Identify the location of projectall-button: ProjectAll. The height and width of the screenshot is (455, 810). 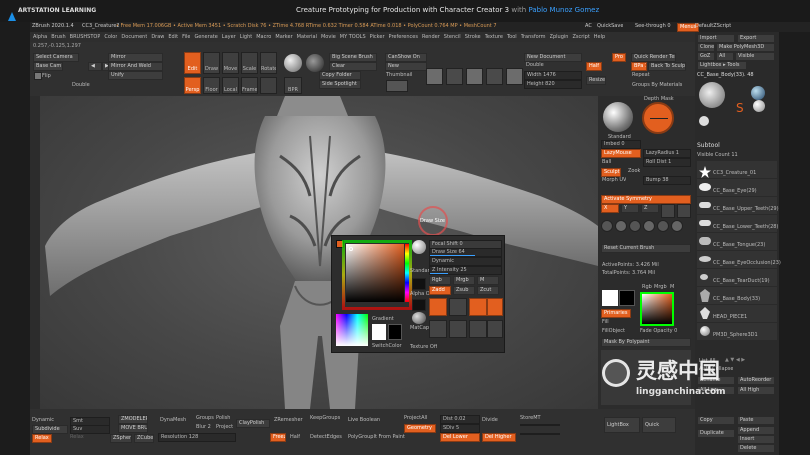
(415, 418).